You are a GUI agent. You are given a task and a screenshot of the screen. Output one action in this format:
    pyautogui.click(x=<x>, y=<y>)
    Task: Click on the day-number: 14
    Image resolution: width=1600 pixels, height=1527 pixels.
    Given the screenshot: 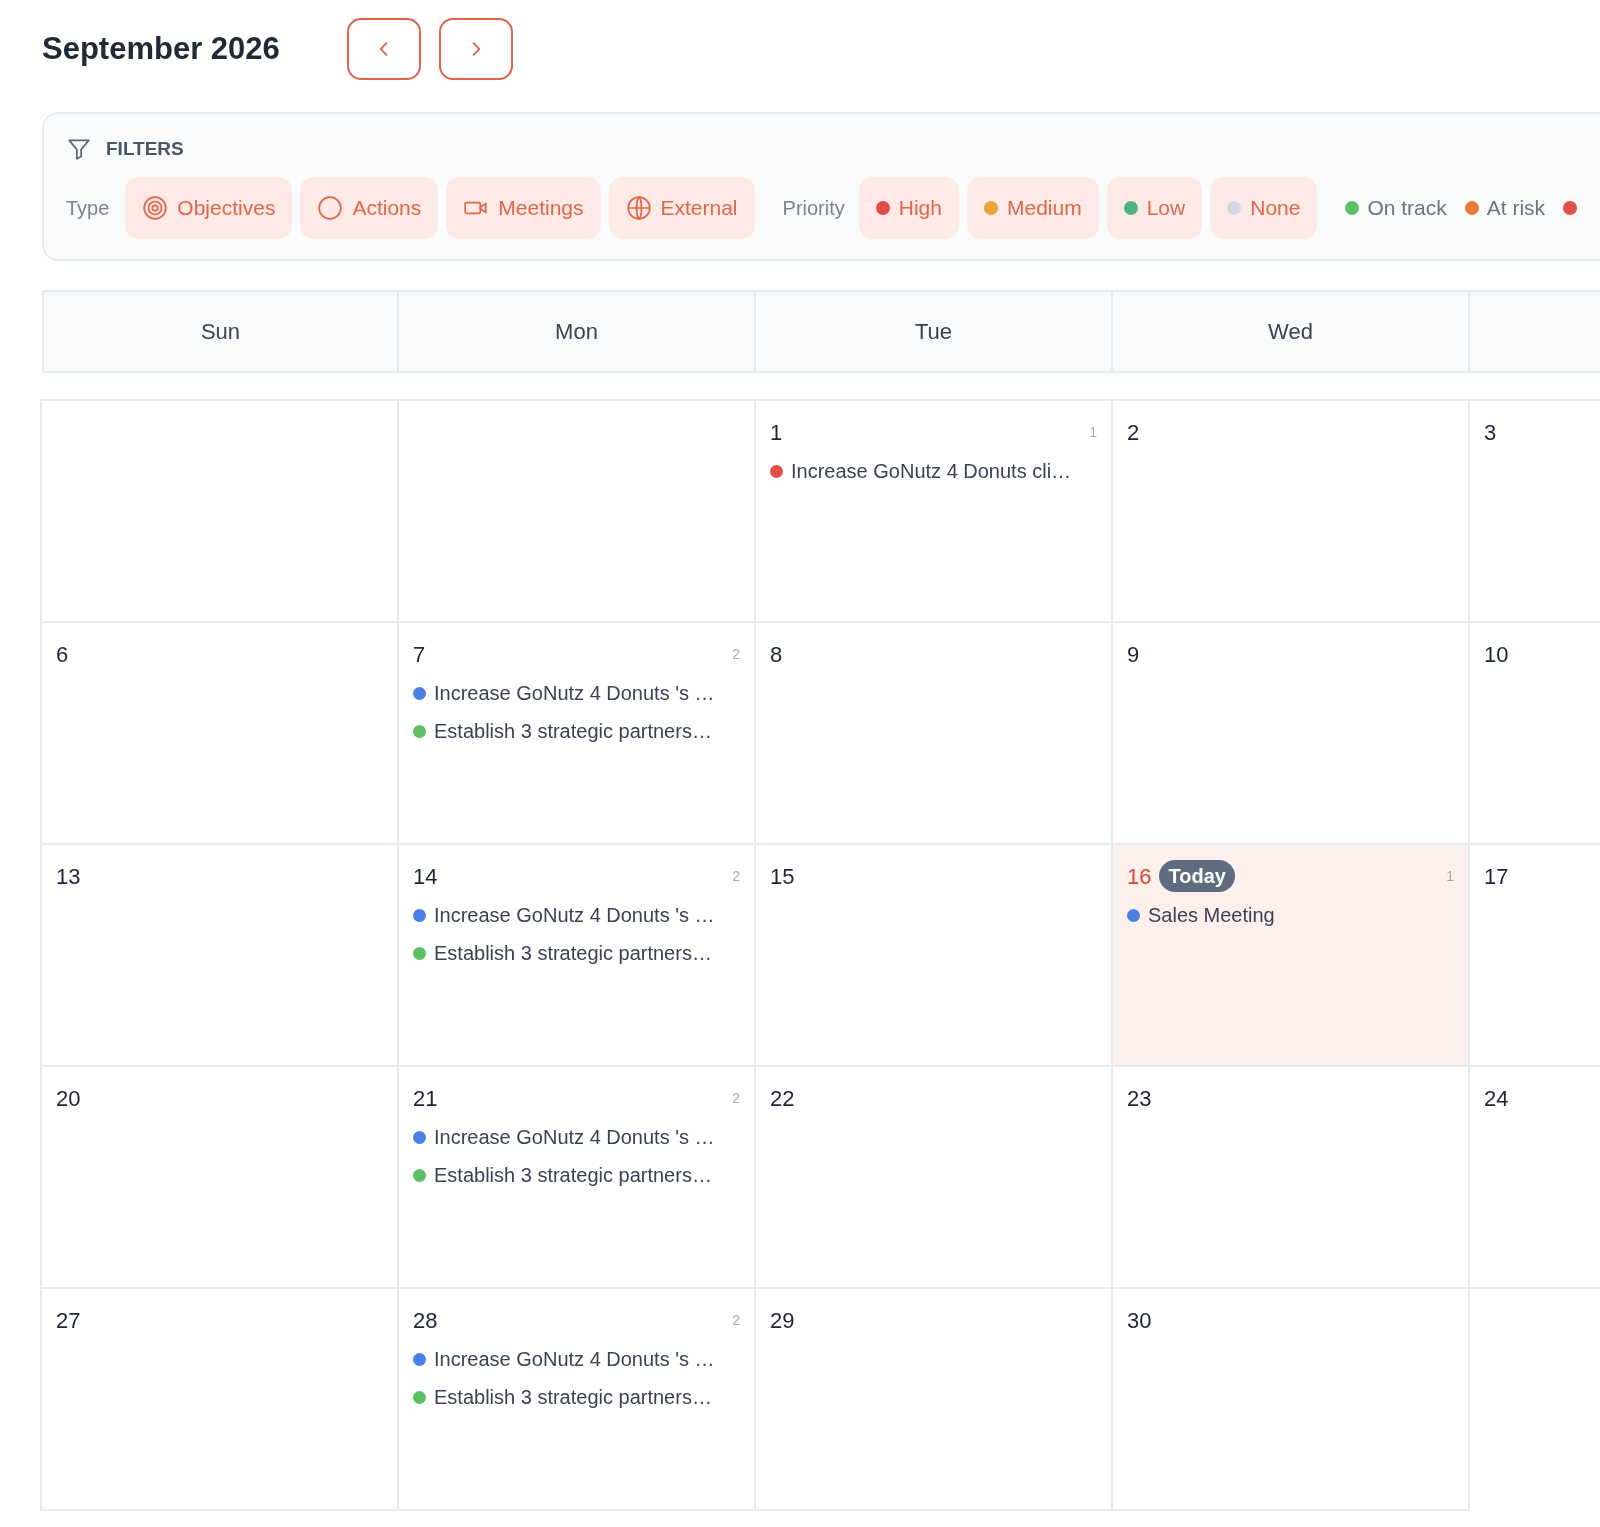 What is the action you would take?
    pyautogui.click(x=425, y=876)
    